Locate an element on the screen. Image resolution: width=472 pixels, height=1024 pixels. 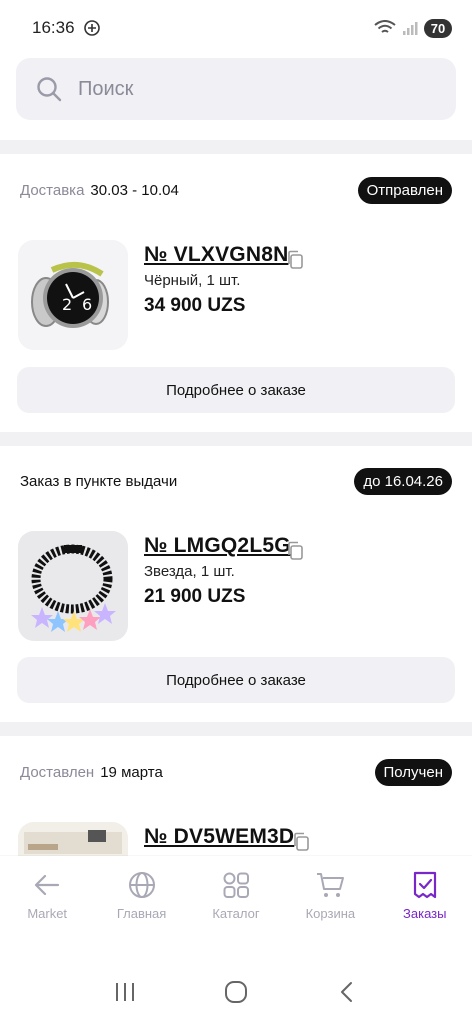
nav-label: Главная is located at coordinates (141, 913).